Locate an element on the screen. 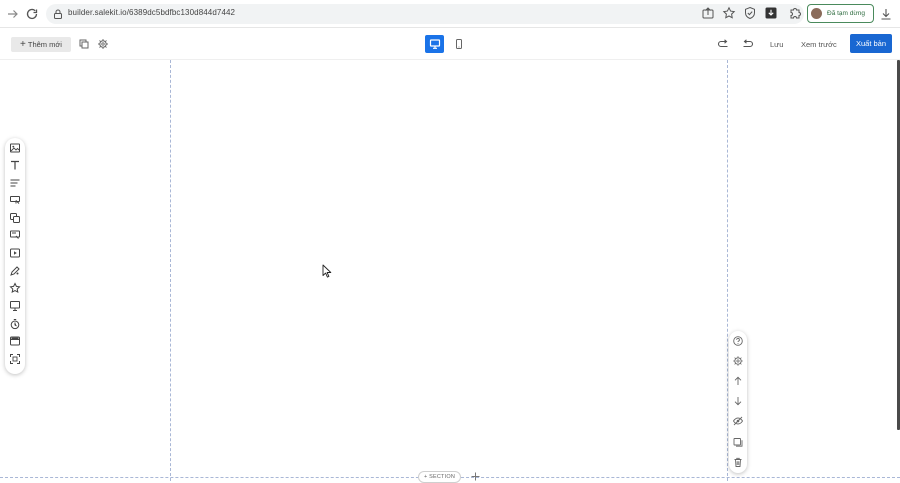 This screenshot has width=900, height=483. mobile-icon is located at coordinates (459, 44).